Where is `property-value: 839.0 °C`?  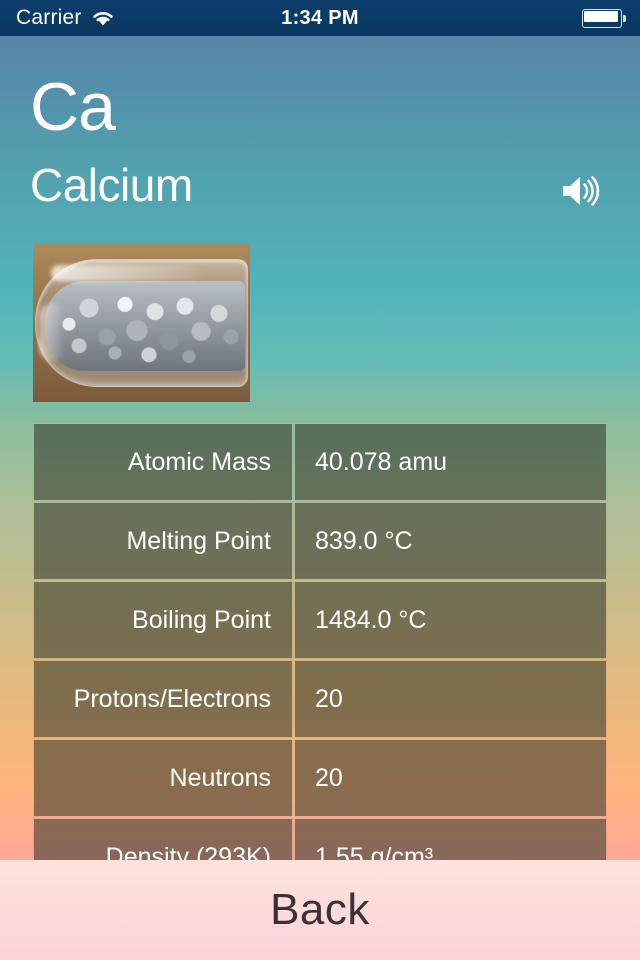 property-value: 839.0 °C is located at coordinates (450, 541).